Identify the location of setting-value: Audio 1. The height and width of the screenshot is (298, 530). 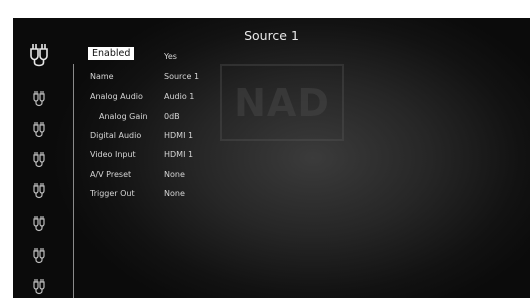
(179, 96).